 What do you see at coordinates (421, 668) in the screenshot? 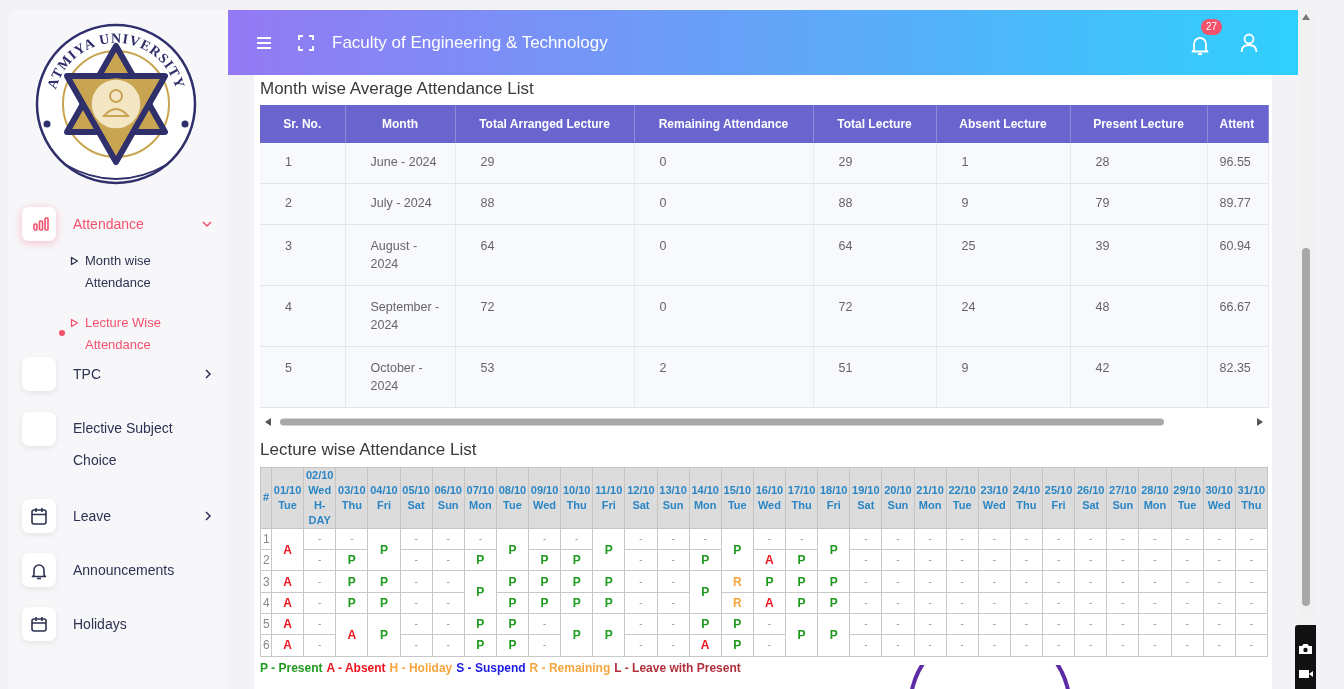
I see `legend-item: H - Holiday` at bounding box center [421, 668].